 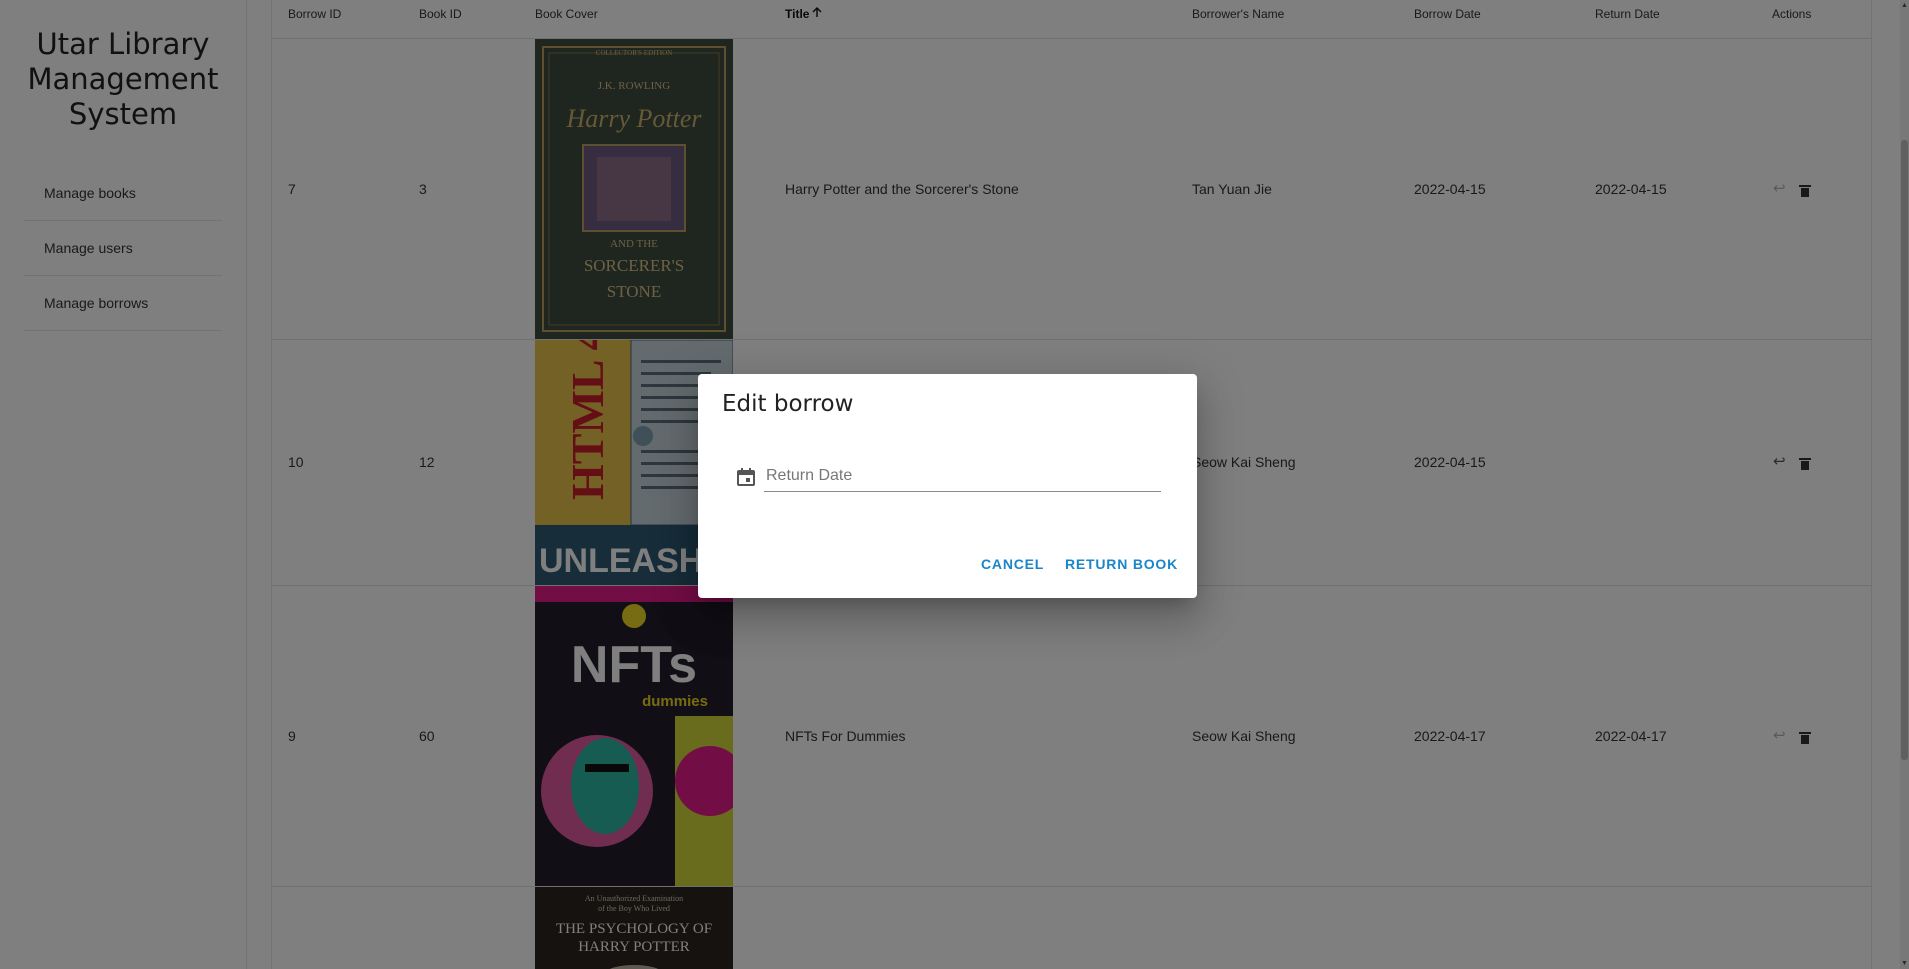 I want to click on return-date-input, so click(x=962, y=476).